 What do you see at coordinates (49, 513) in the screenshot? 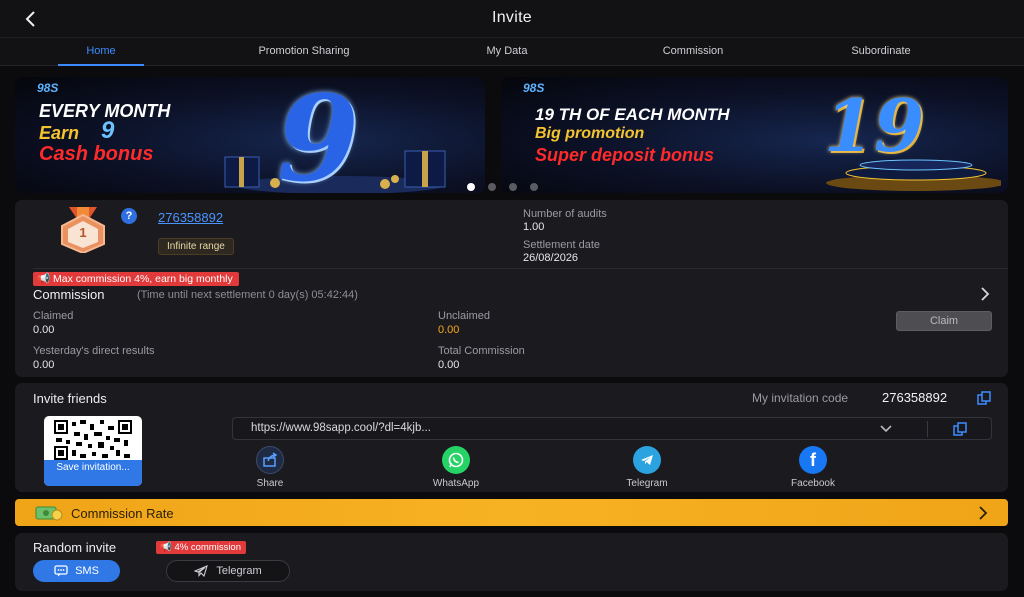
I see `money-icon` at bounding box center [49, 513].